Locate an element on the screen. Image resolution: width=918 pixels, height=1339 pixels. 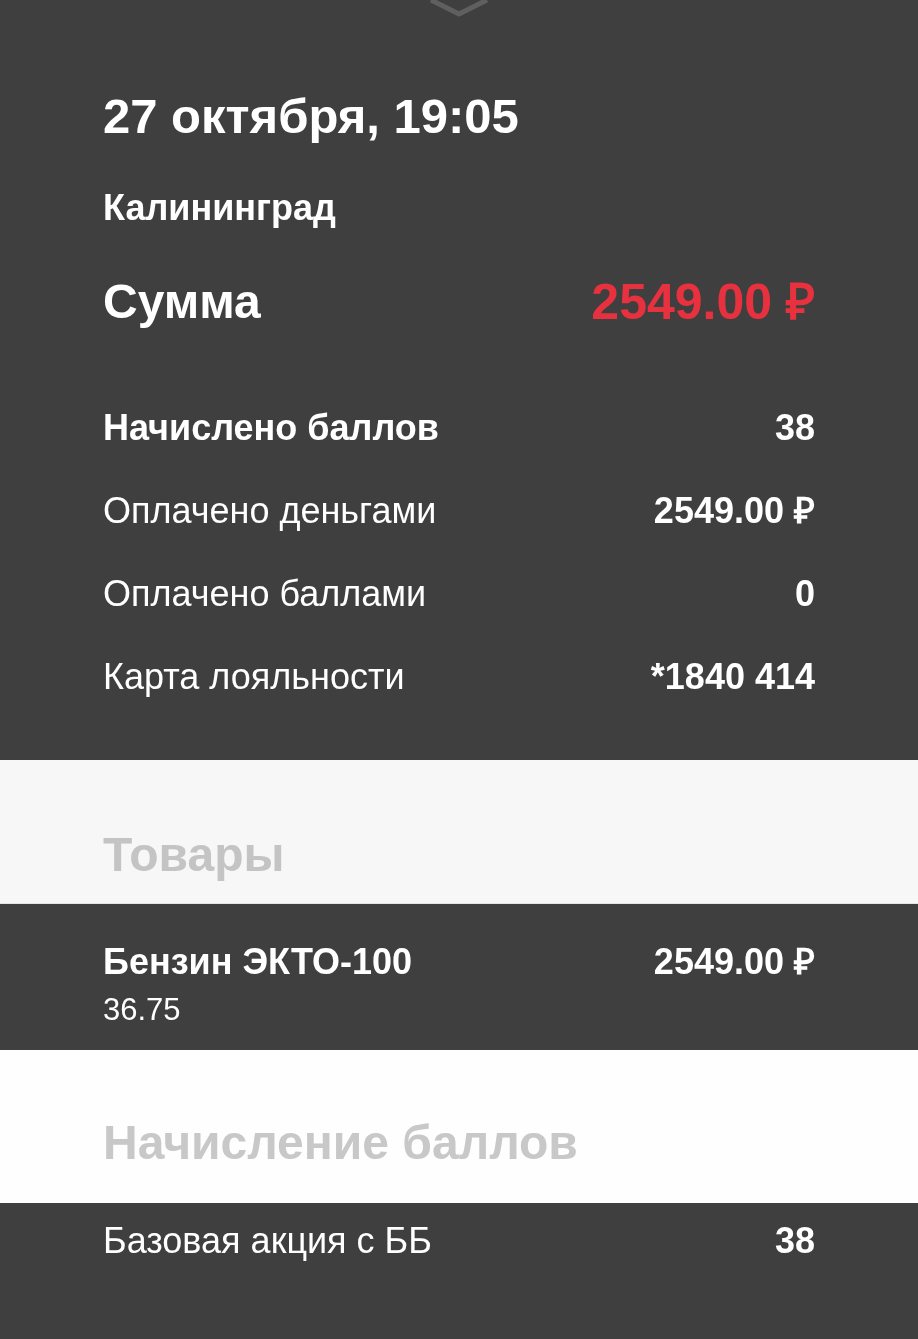
total-label: Сумма is located at coordinates (182, 302).